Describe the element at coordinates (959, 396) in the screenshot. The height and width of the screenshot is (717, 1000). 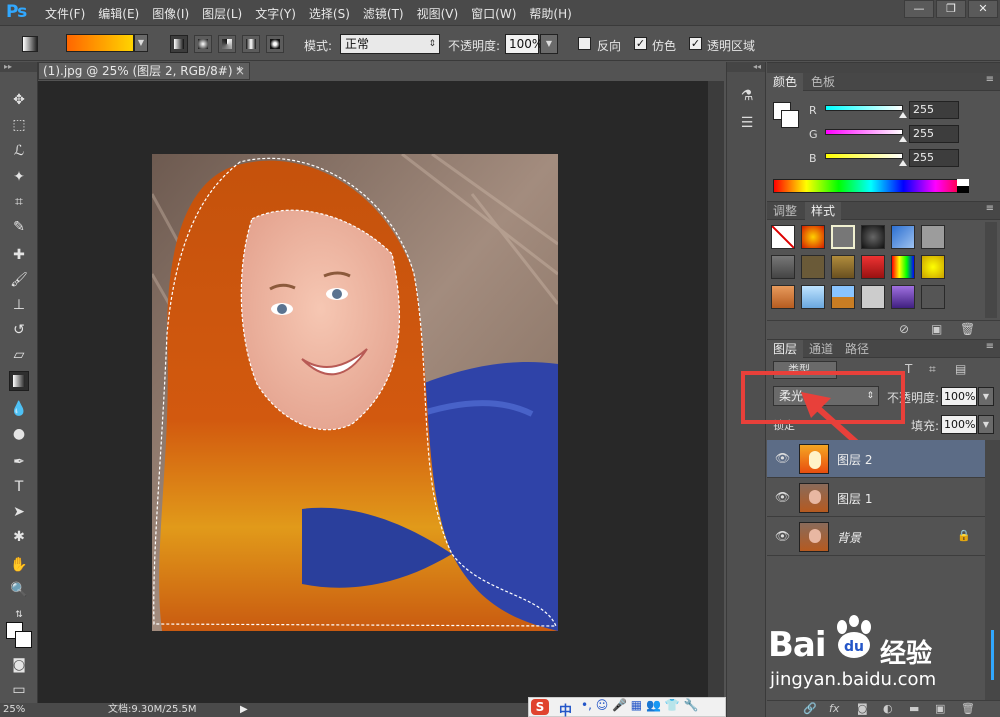
I see `layer-opacity-input: 100%` at that location.